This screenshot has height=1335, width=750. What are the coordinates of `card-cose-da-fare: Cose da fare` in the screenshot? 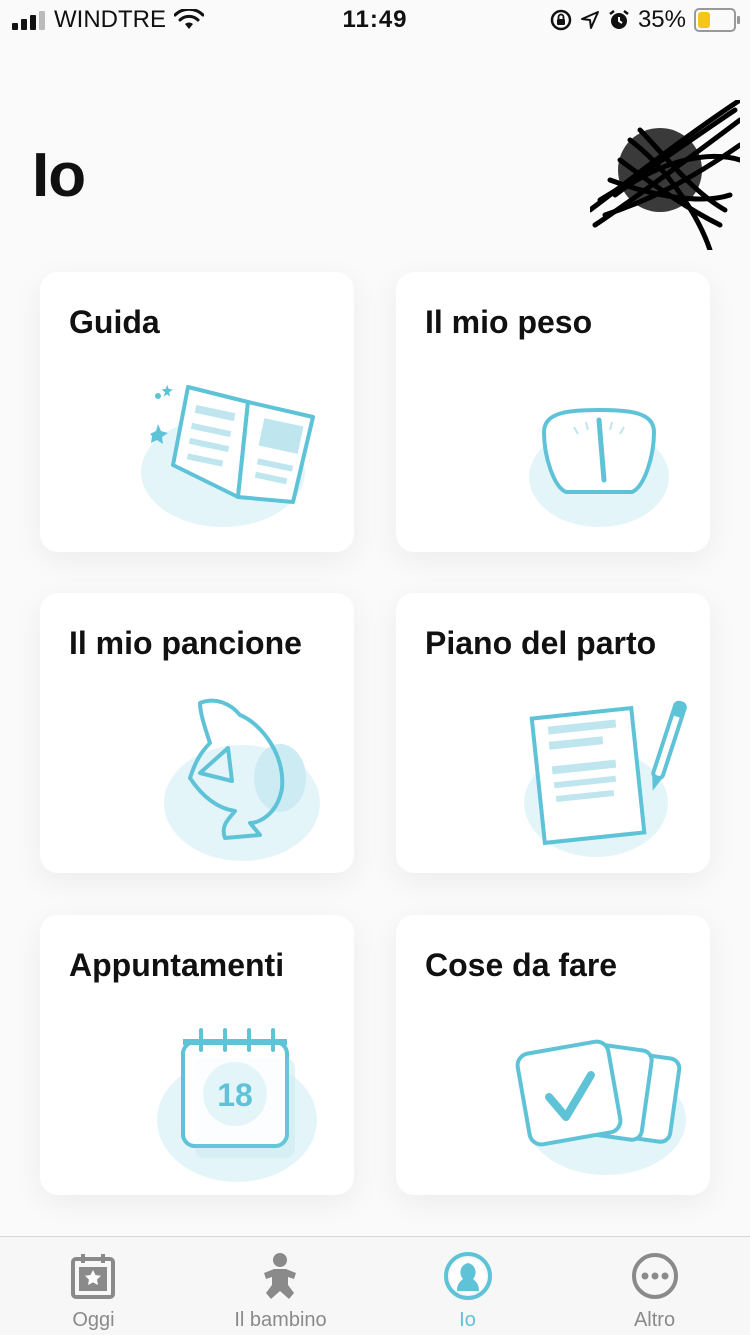 It's located at (553, 1055).